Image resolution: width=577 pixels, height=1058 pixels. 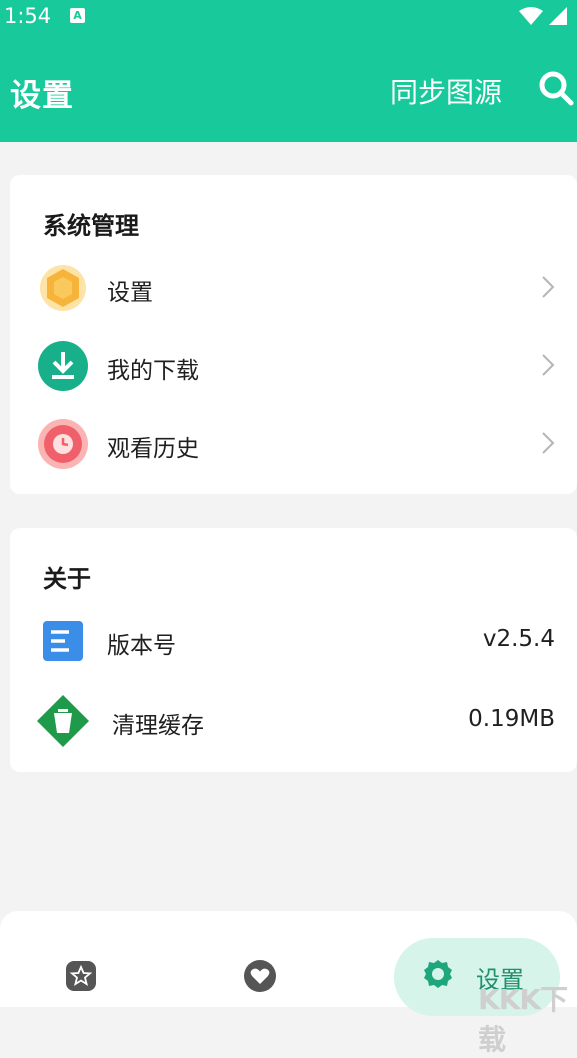 What do you see at coordinates (153, 371) in the screenshot?
I see `my-downloads-row-label: 我的下载` at bounding box center [153, 371].